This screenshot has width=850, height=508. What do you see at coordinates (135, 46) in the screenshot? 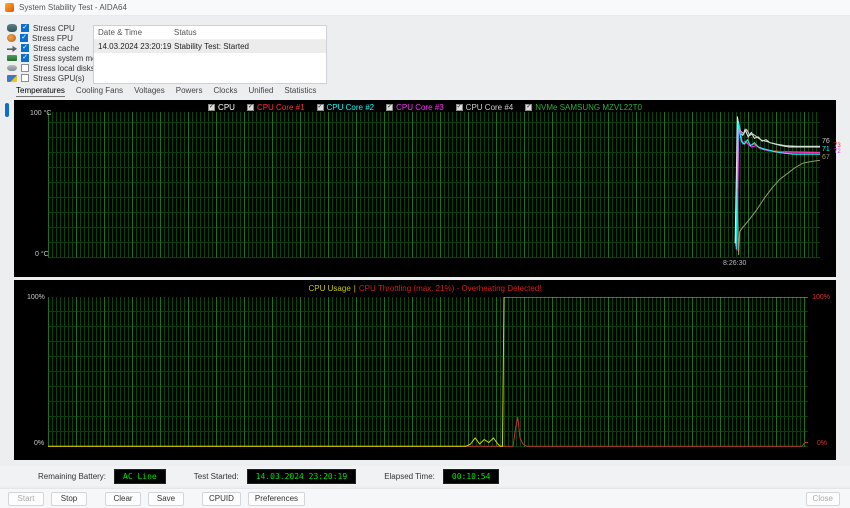
I see `log-datetime: 14.03.2024 23:20:19` at bounding box center [135, 46].